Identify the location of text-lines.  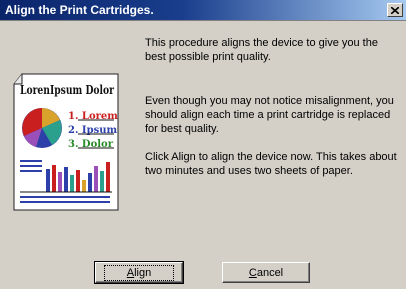
(31, 166).